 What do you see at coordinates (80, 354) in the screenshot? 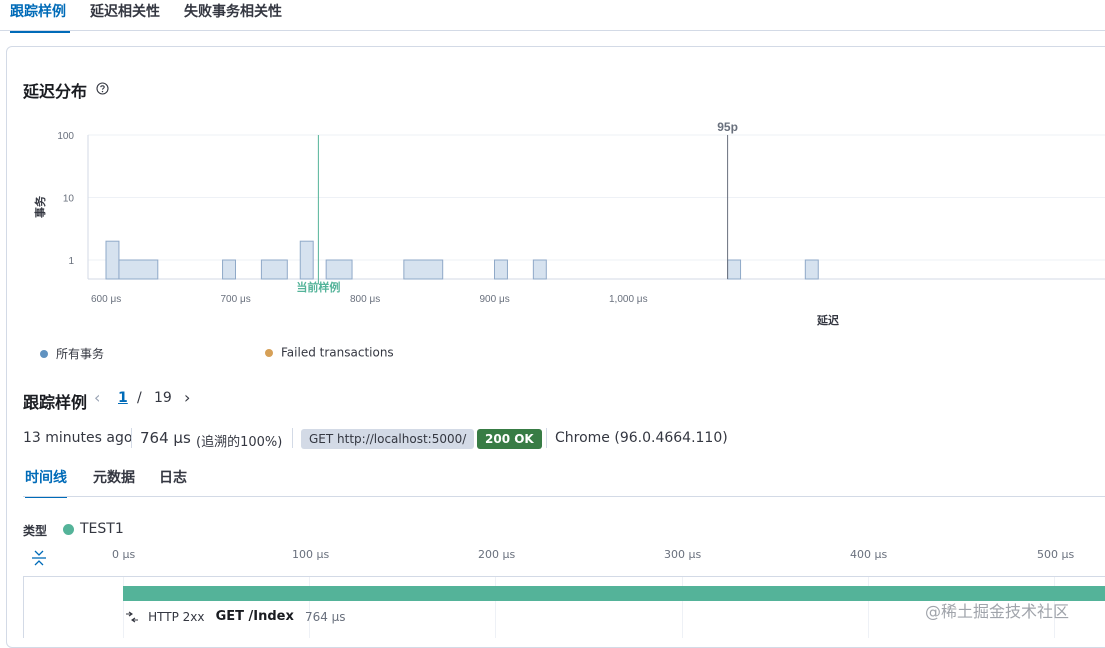
I see `legend-label: 所有事务` at bounding box center [80, 354].